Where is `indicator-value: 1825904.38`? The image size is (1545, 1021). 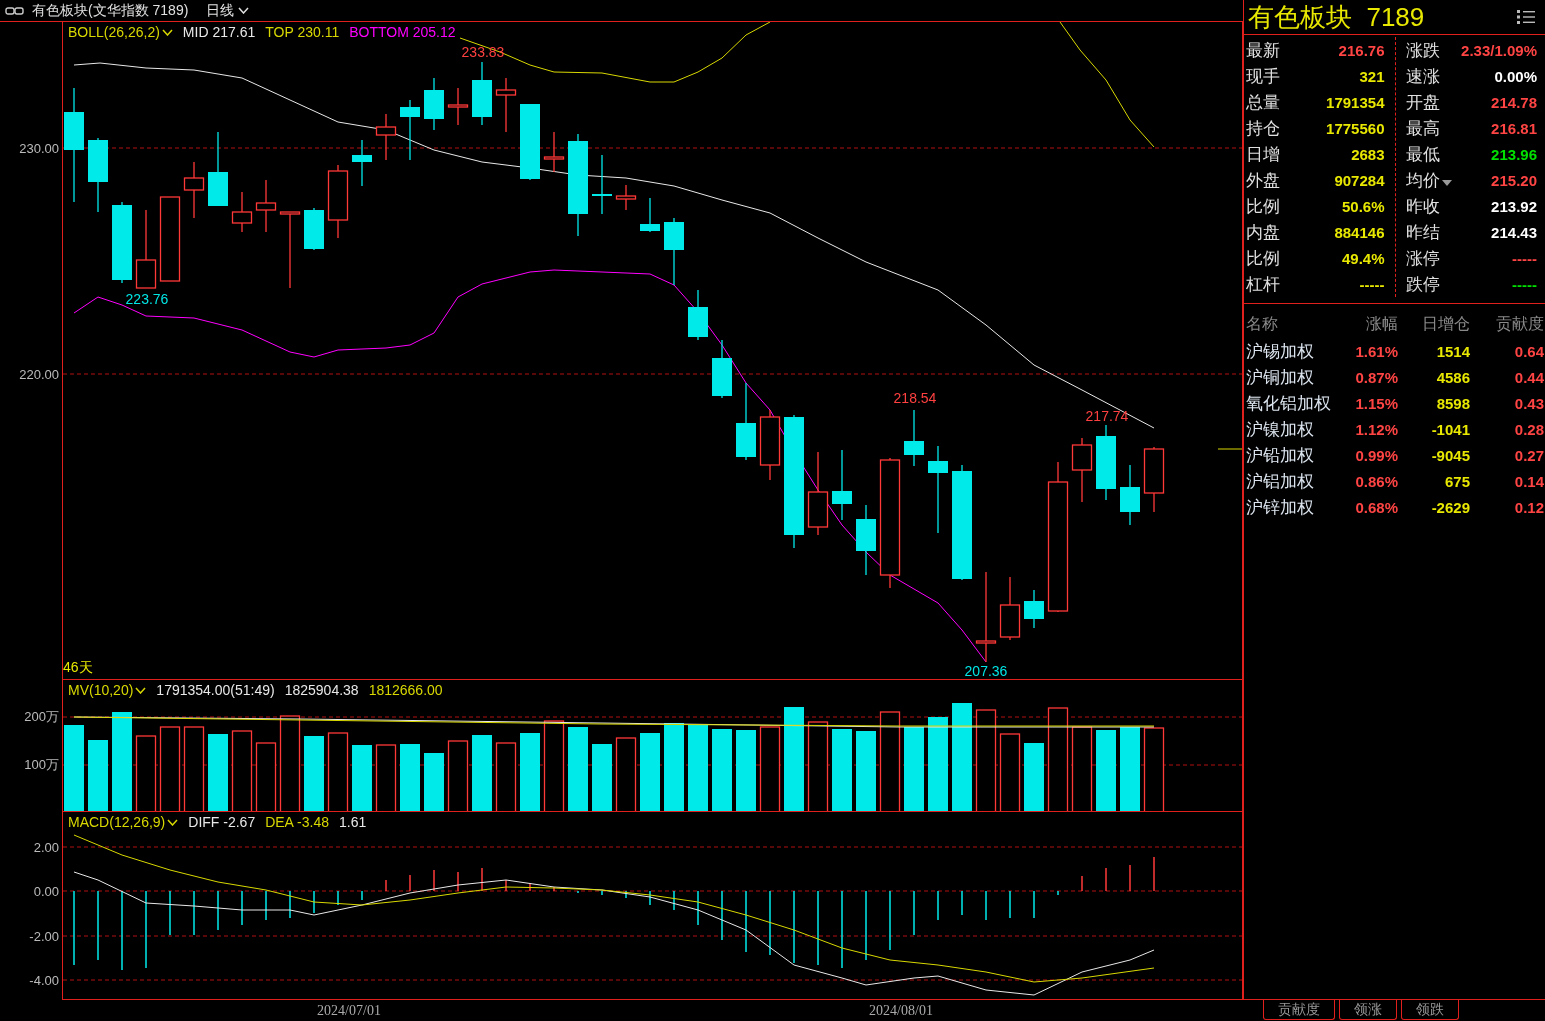 indicator-value: 1825904.38 is located at coordinates (321, 690).